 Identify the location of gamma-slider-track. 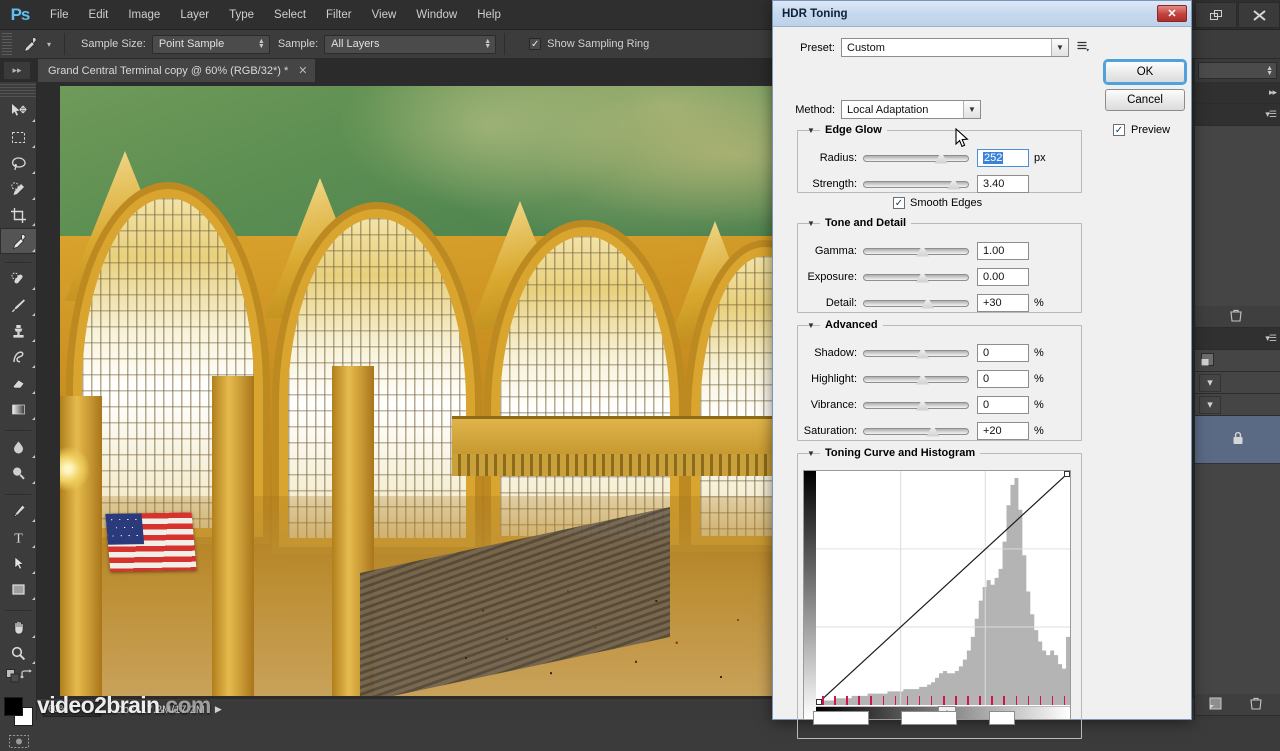
(916, 250).